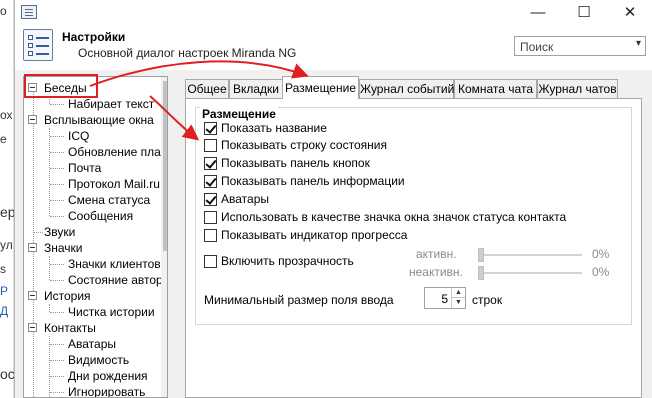 The width and height of the screenshot is (652, 398). Describe the element at coordinates (638, 43) in the screenshot. I see `chevron-down-icon: ▾` at that location.